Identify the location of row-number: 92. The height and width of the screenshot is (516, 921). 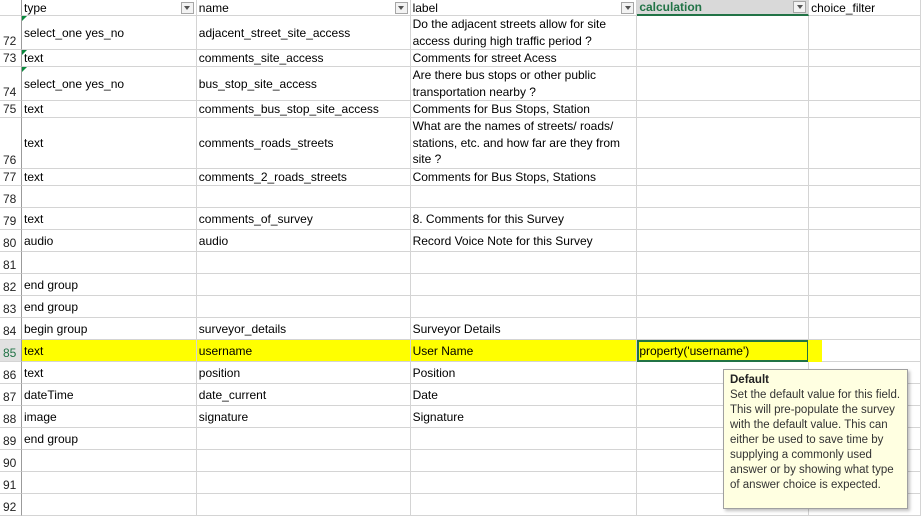
(11, 505).